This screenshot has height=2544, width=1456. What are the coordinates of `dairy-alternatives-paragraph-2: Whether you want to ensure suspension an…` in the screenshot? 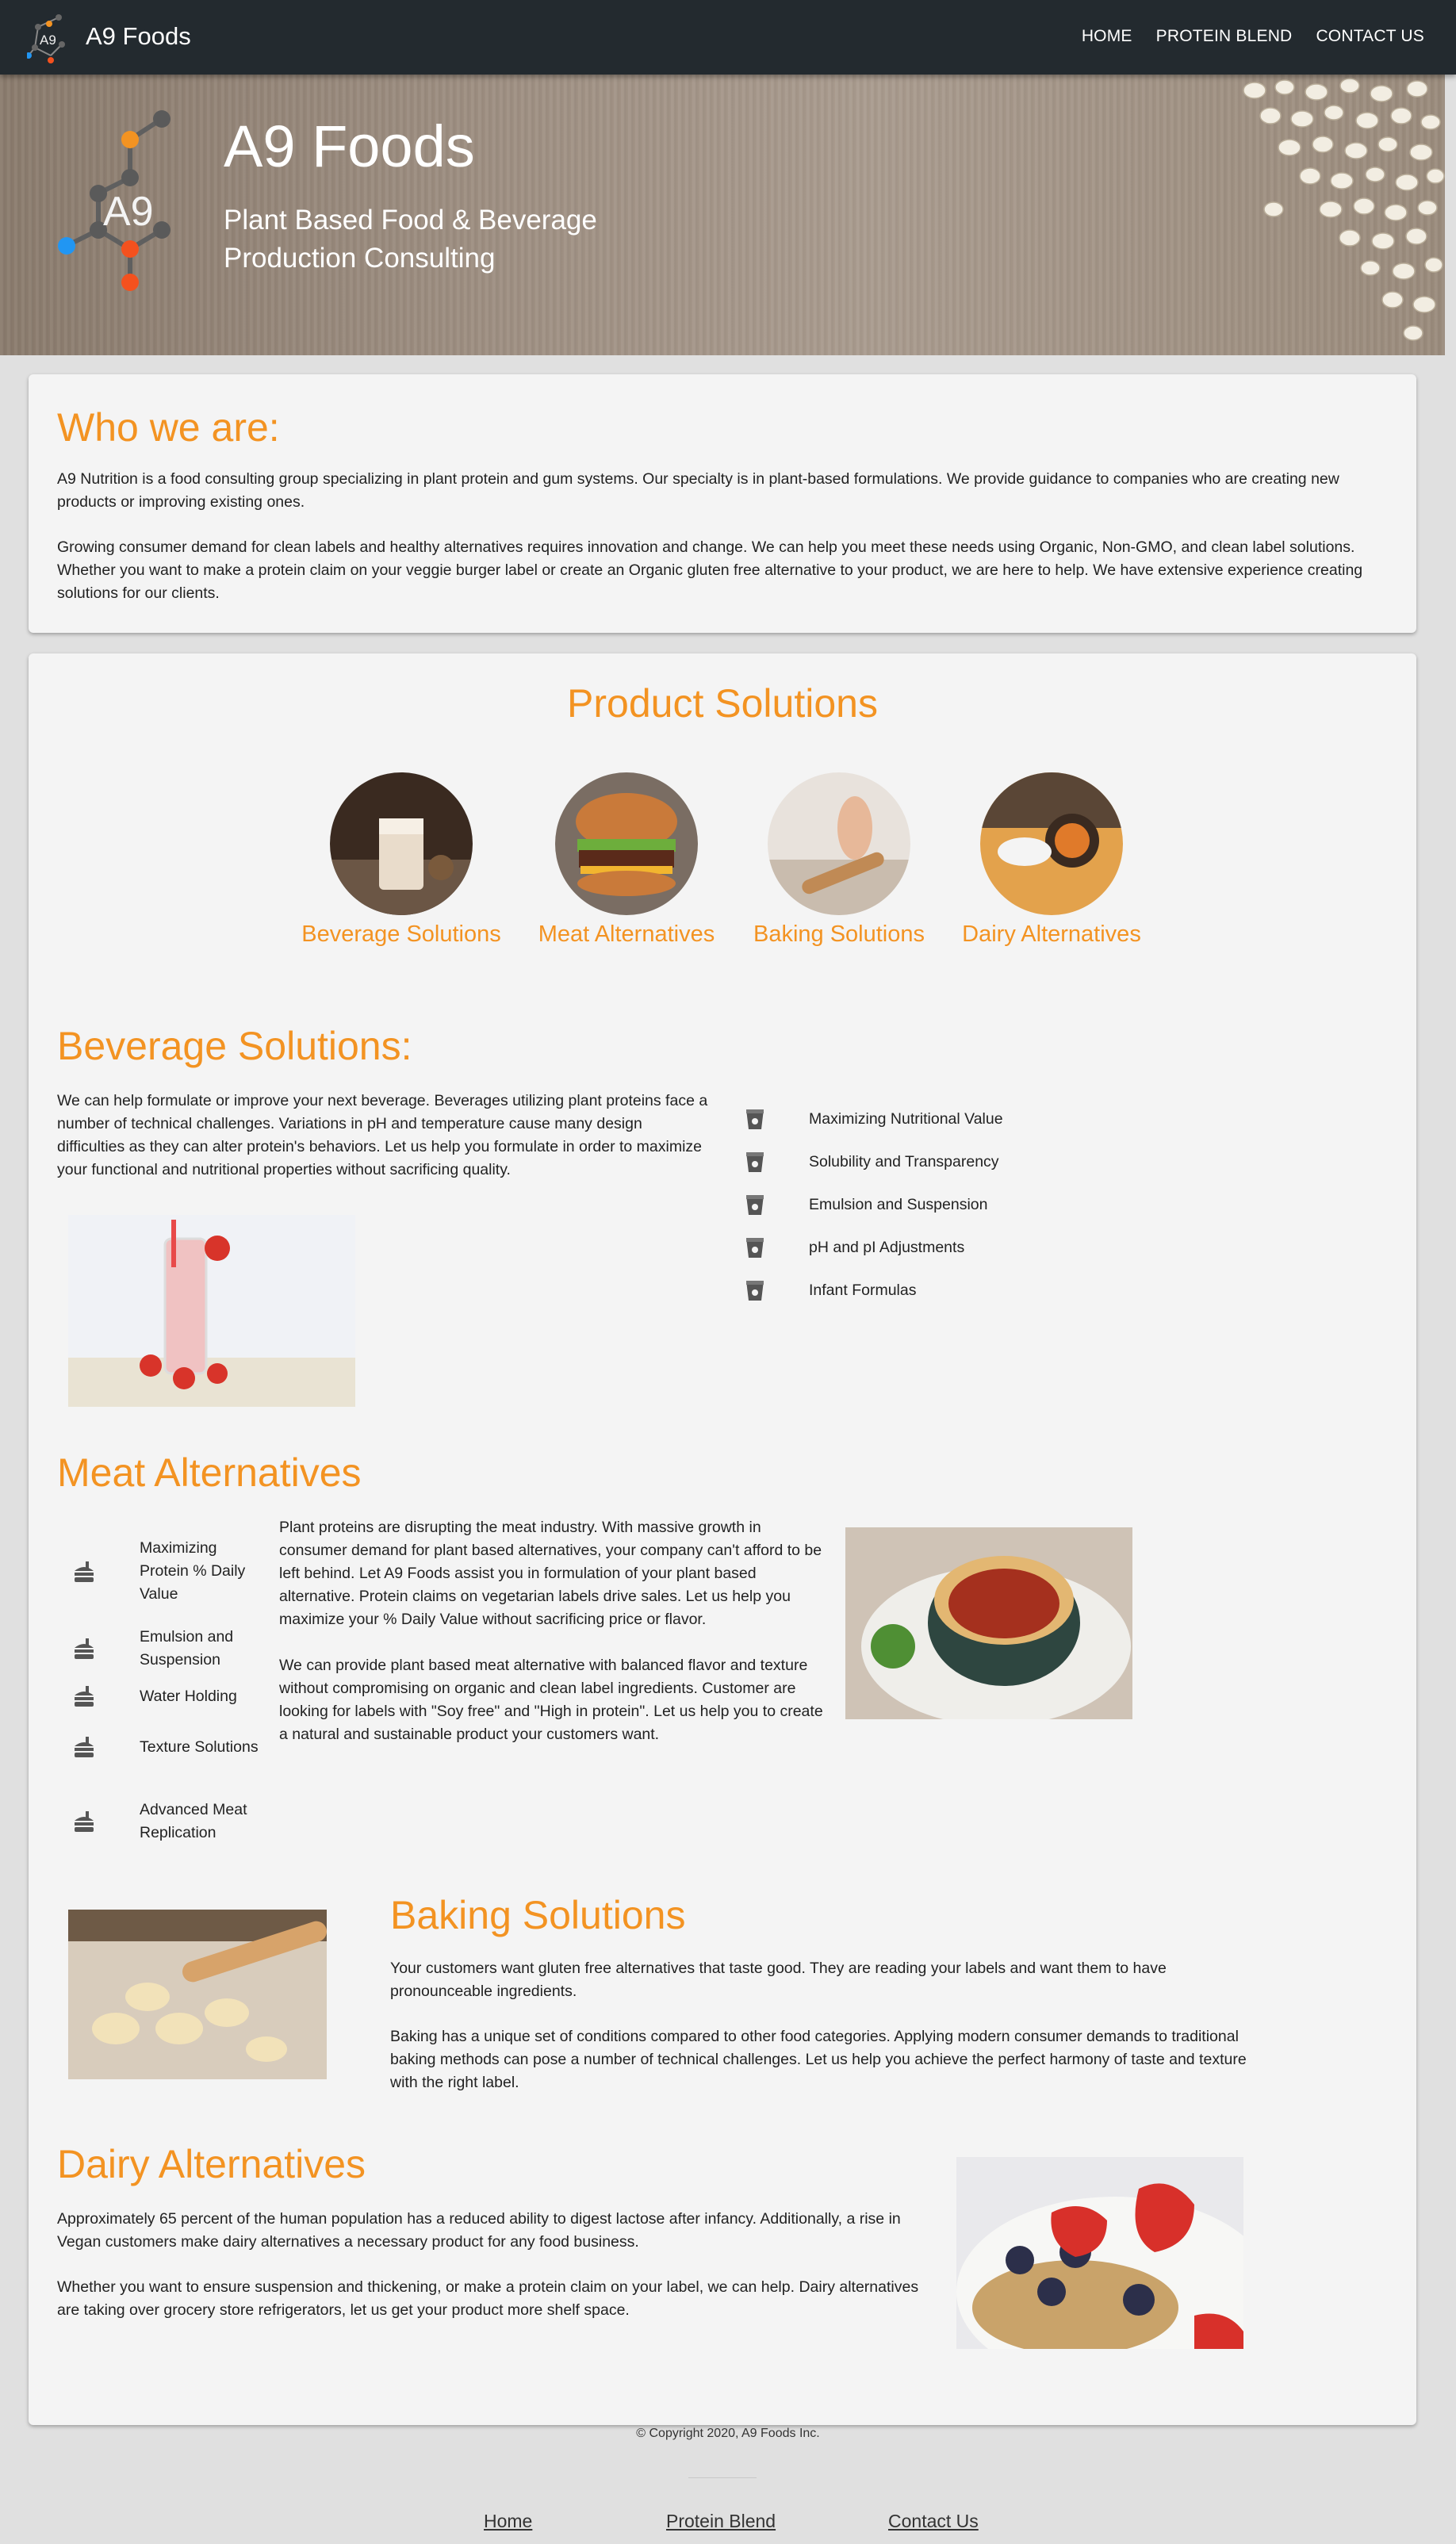 It's located at (488, 2298).